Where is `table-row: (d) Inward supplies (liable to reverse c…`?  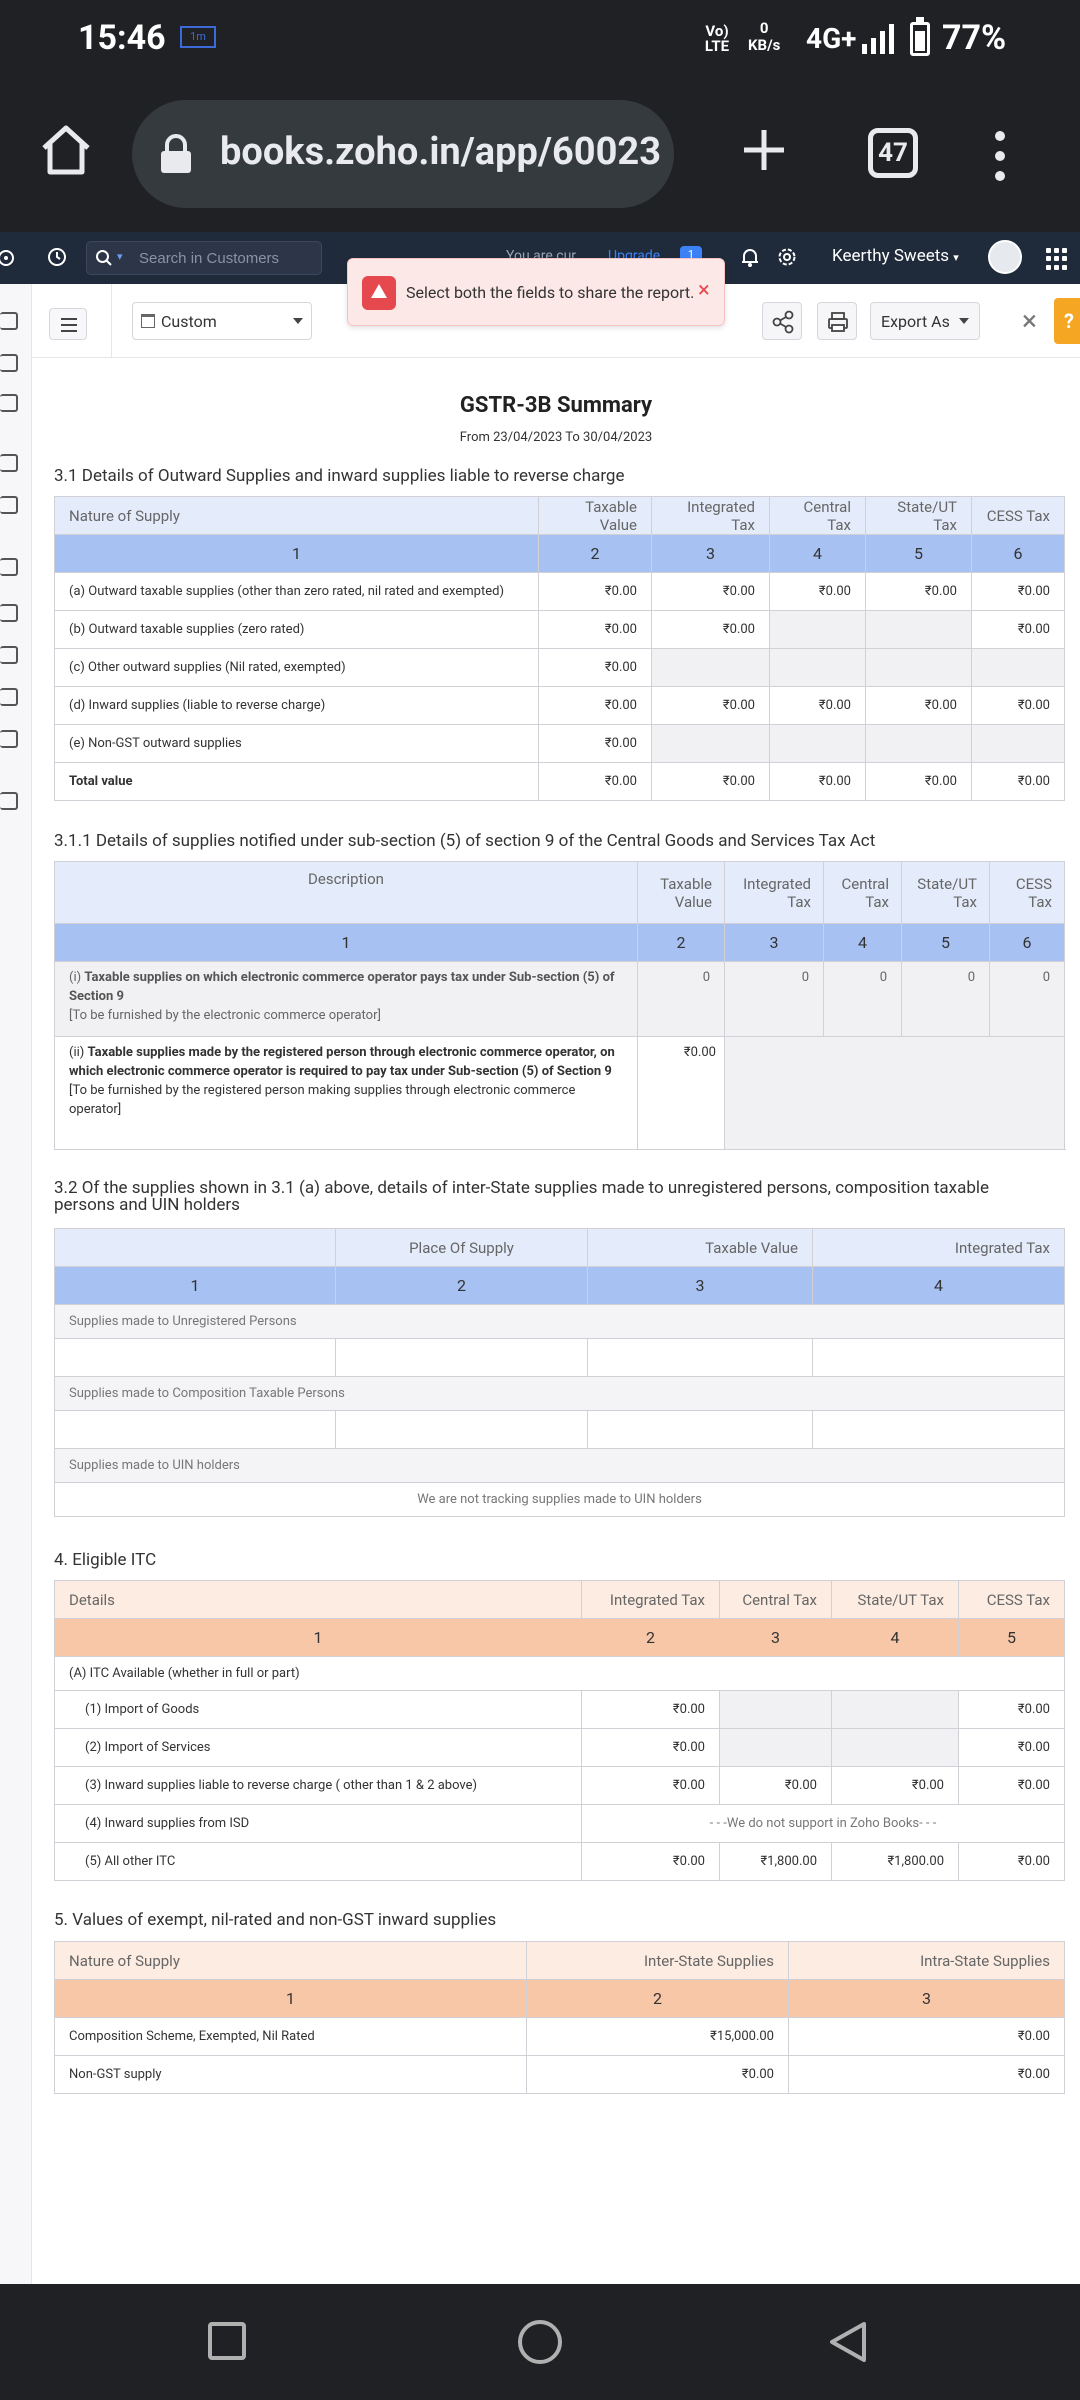 table-row: (d) Inward supplies (liable to reverse c… is located at coordinates (559, 705).